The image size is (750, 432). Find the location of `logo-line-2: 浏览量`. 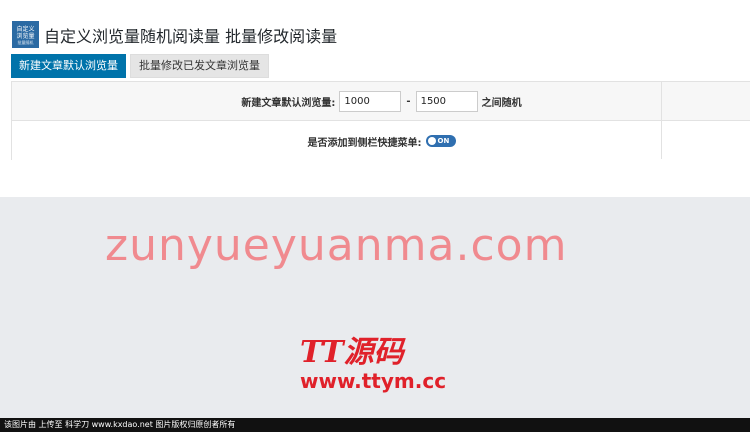

logo-line-2: 浏览量 is located at coordinates (25, 36).